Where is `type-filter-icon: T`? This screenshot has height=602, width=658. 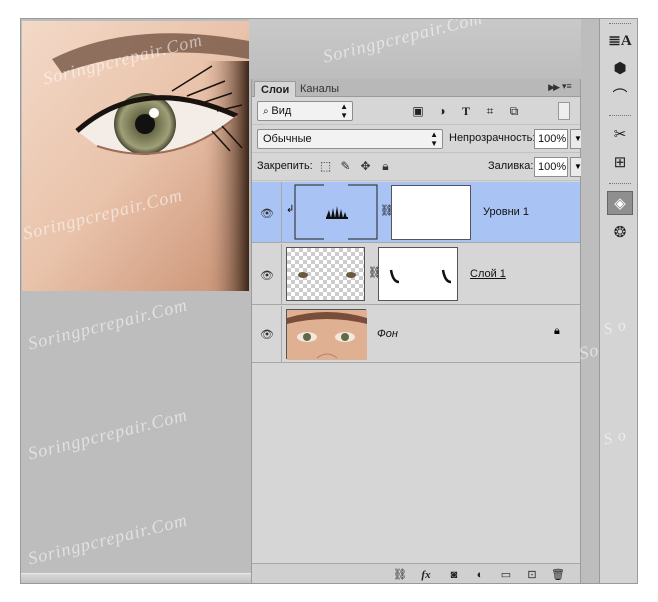 type-filter-icon: T is located at coordinates (466, 111).